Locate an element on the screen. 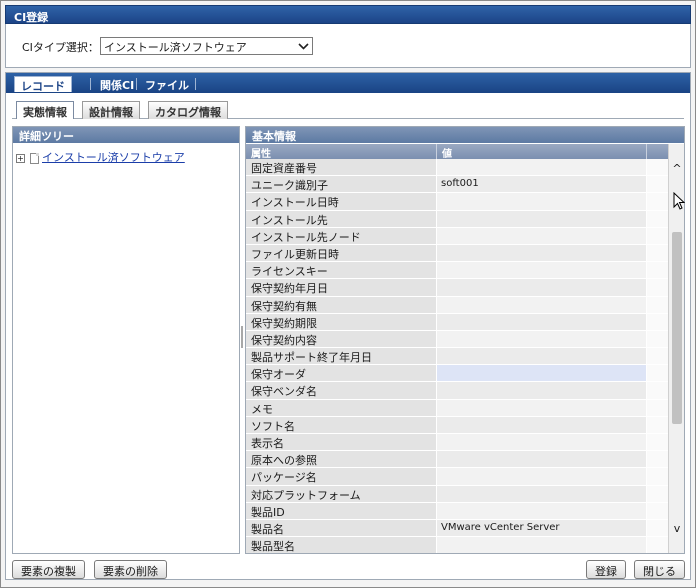 The image size is (696, 588). table-row: ソフト名 is located at coordinates (457, 425).